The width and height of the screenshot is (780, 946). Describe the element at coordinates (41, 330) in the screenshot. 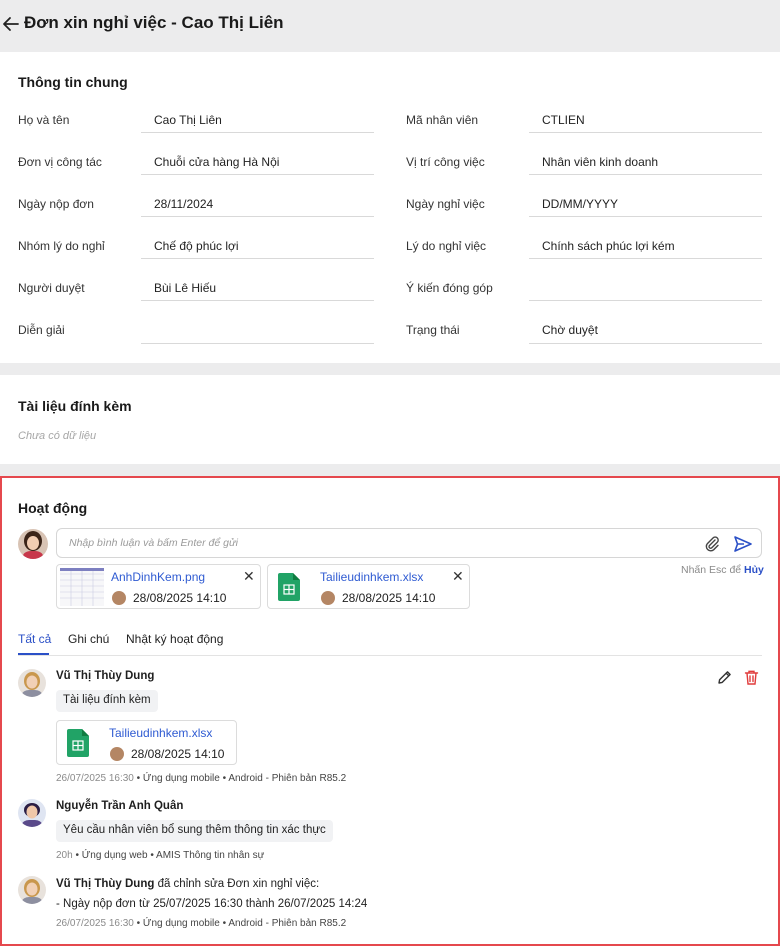

I see `field-label: Diễn giải` at that location.